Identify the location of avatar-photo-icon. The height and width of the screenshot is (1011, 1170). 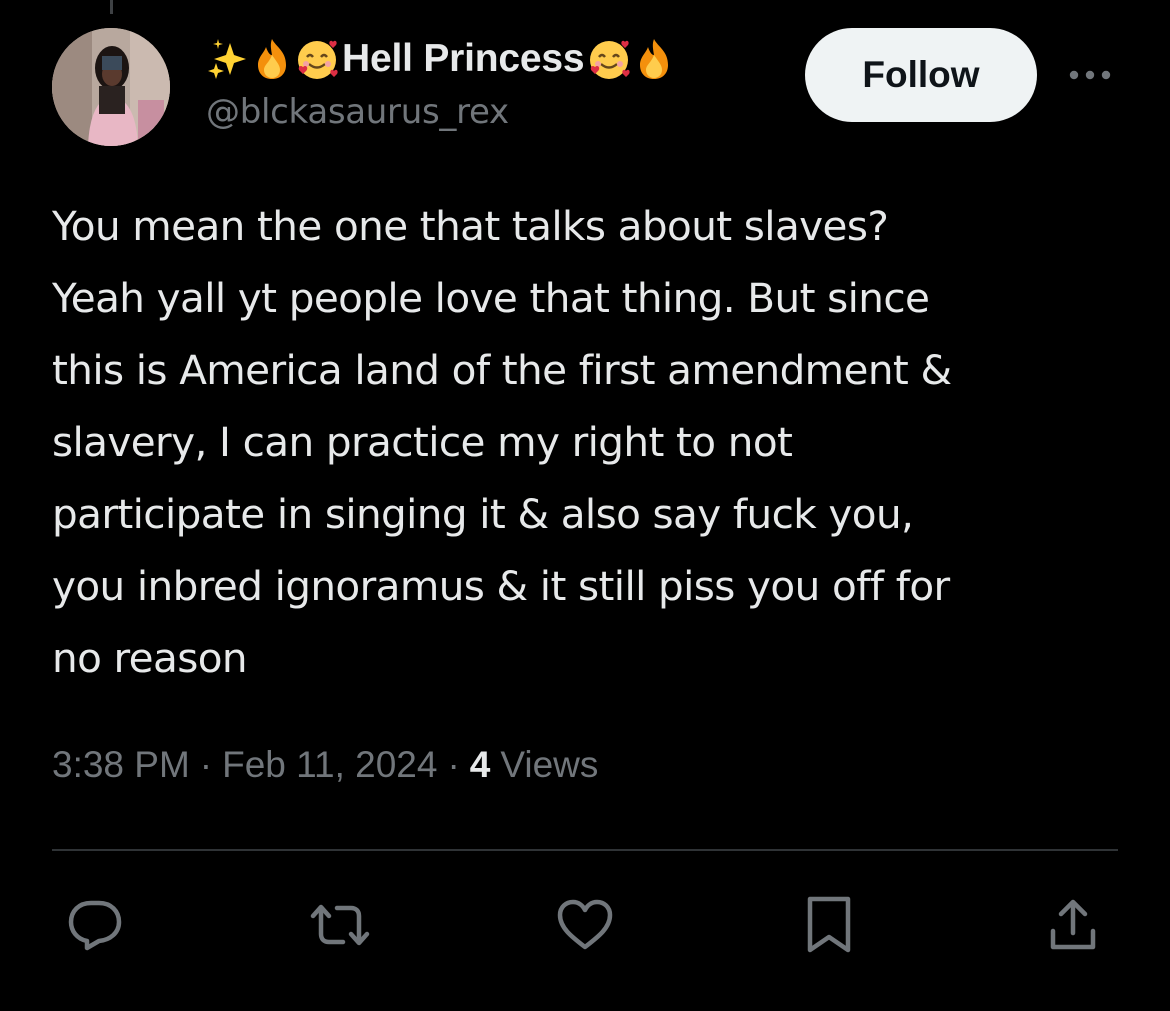
(111, 87).